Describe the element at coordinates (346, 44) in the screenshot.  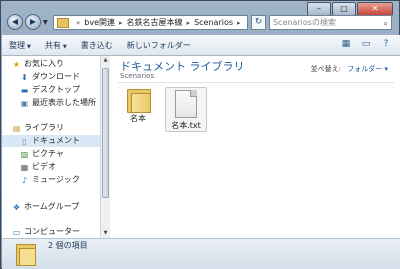
I see `change-view-icon: ▦` at that location.